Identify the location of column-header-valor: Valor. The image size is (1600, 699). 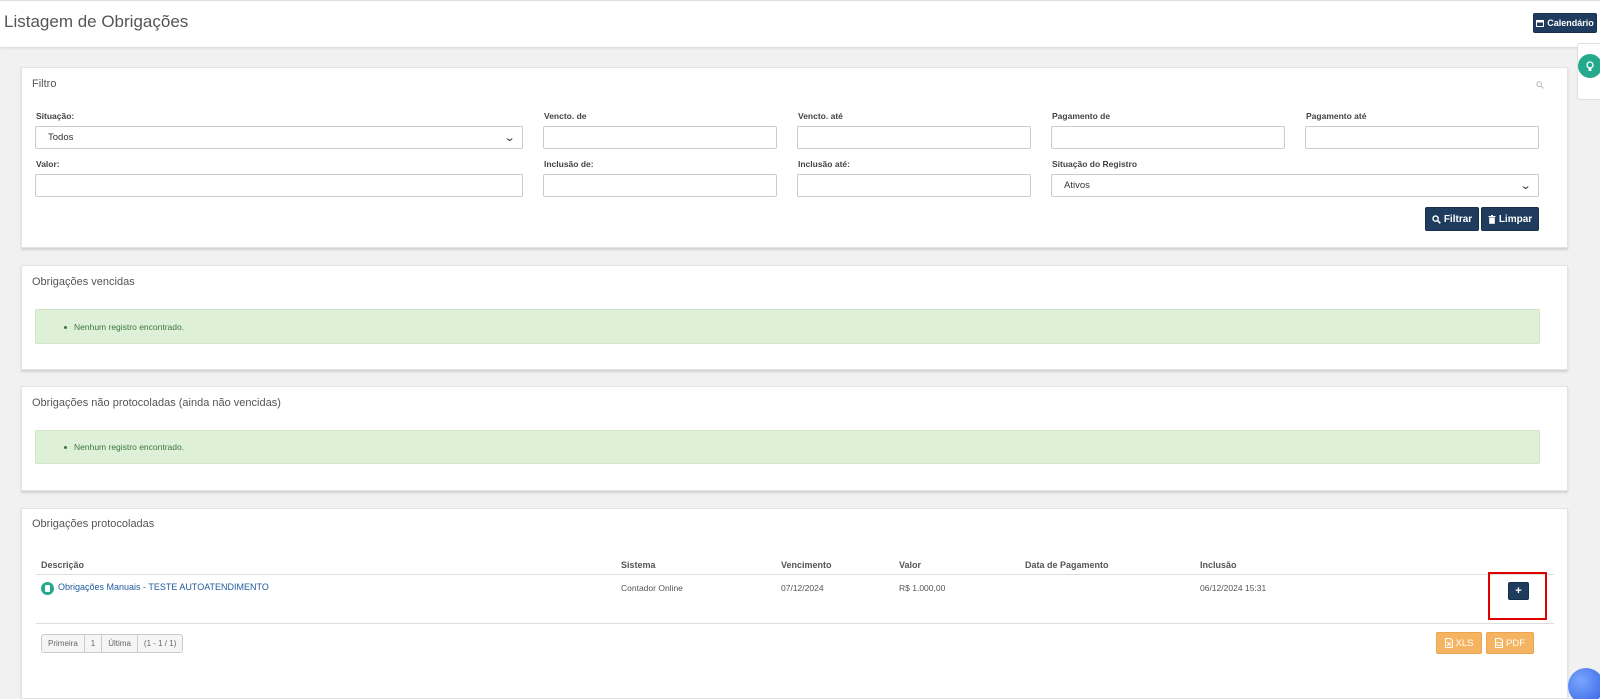
(910, 565).